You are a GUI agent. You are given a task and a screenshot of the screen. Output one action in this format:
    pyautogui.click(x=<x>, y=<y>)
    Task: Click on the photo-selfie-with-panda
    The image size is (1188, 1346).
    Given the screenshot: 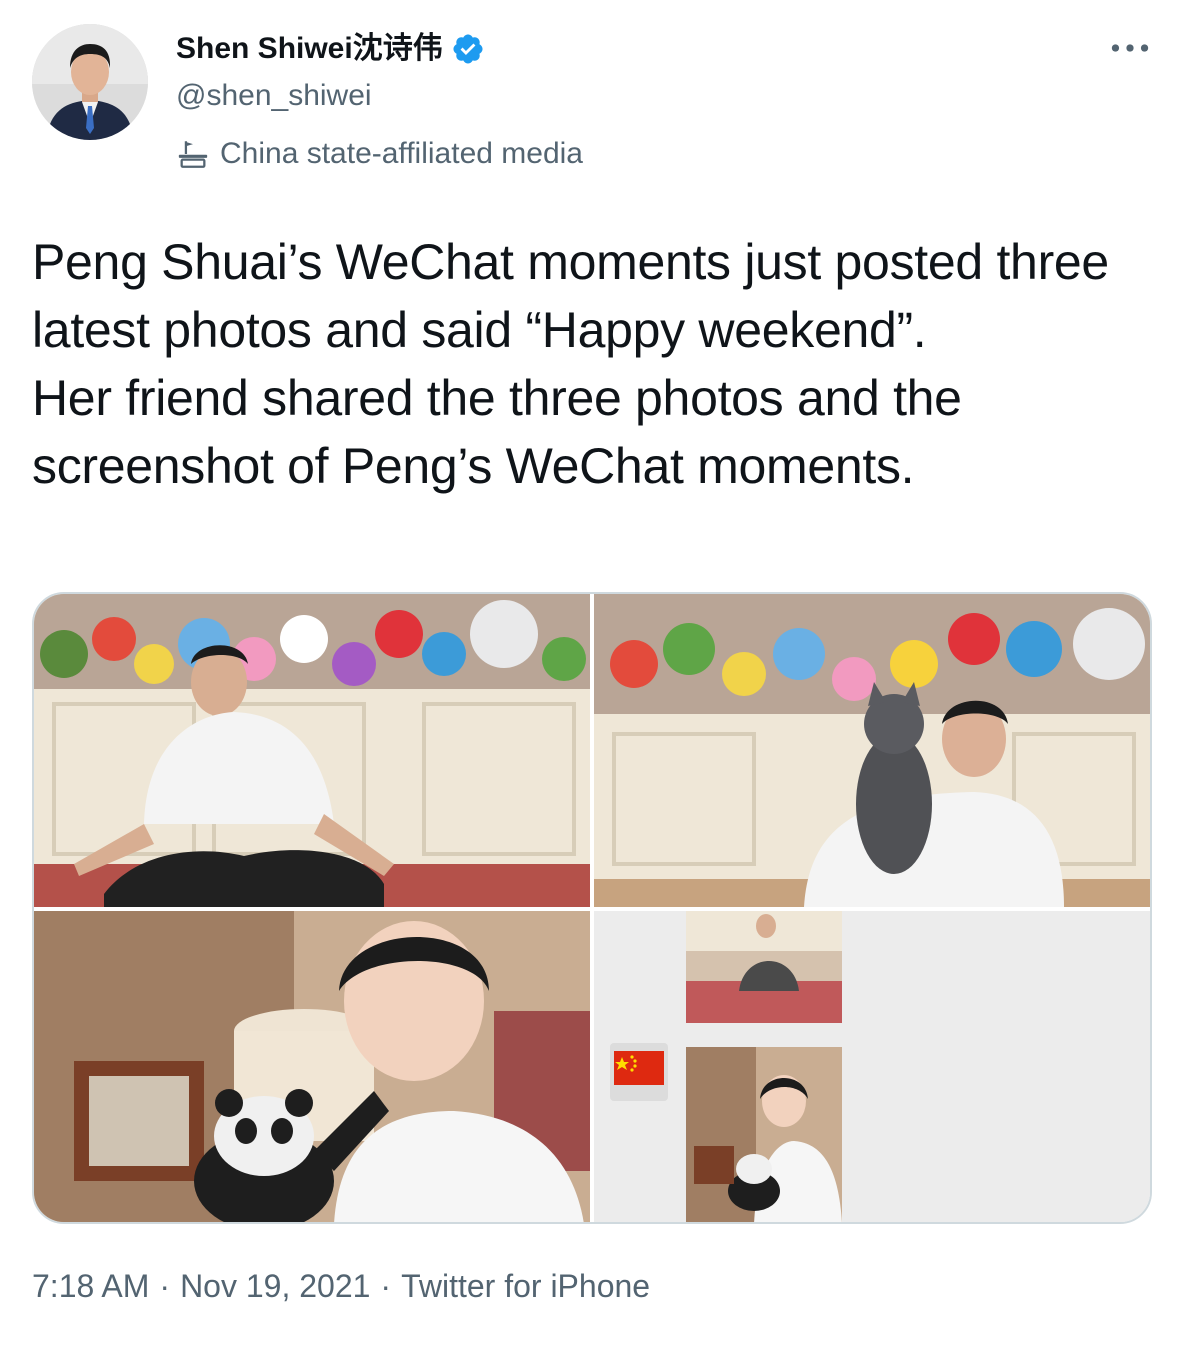 What is the action you would take?
    pyautogui.click(x=312, y=1066)
    